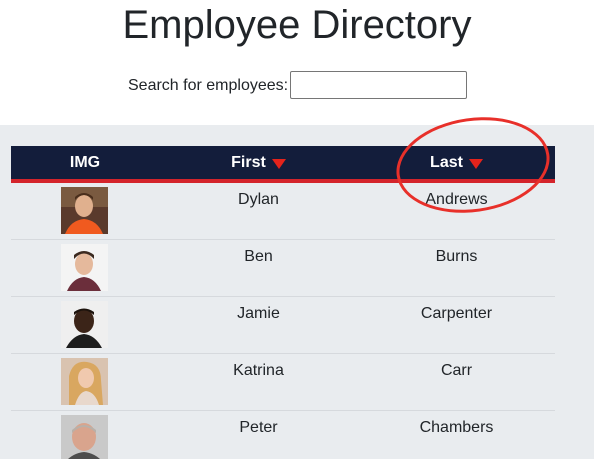 The image size is (594, 459). Describe the element at coordinates (446, 162) in the screenshot. I see `column-header-last-label: Last` at that location.